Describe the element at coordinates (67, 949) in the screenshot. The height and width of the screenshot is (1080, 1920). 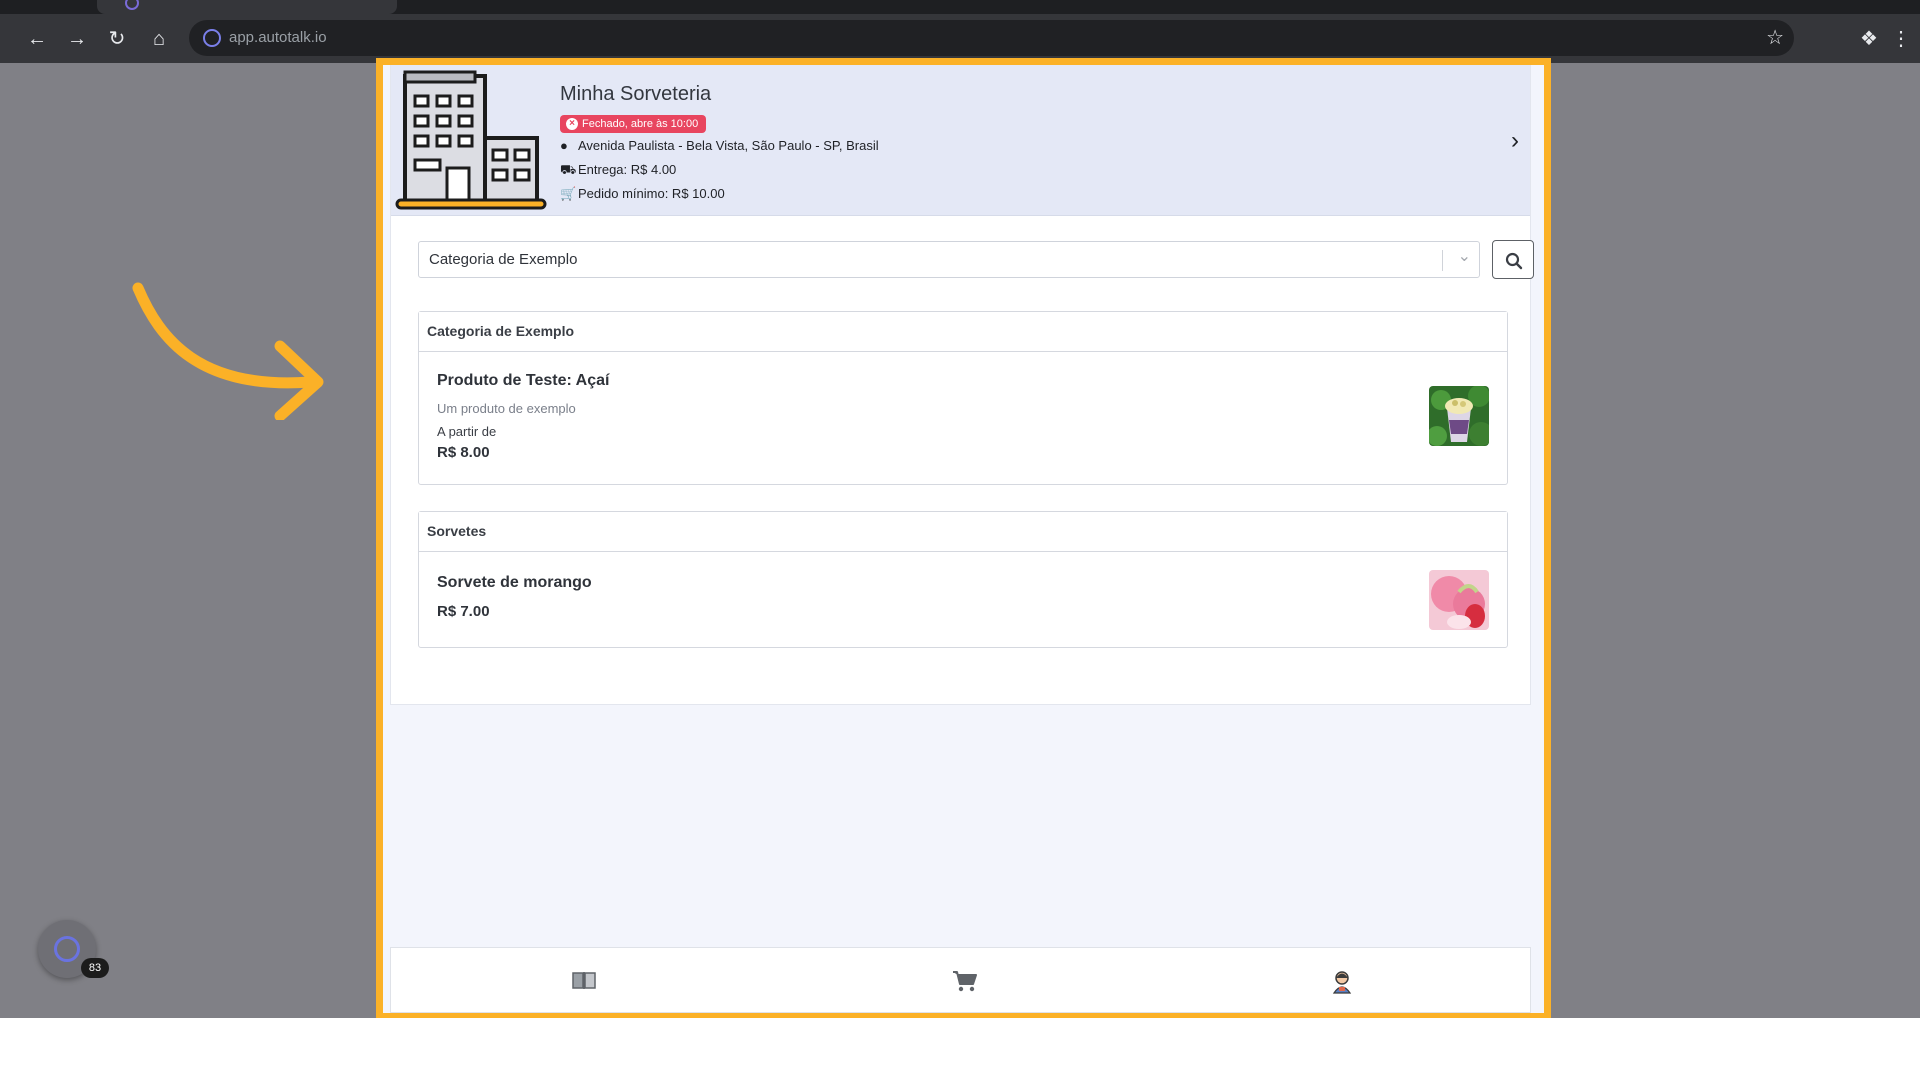
I see `extension-ring-icon` at that location.